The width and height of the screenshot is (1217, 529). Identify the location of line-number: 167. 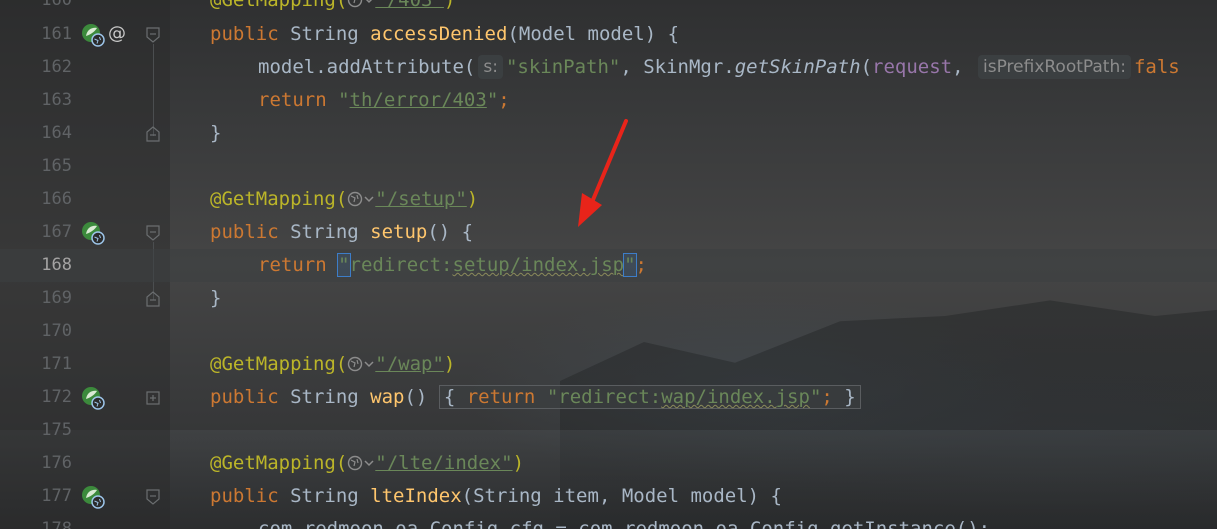
(56, 232).